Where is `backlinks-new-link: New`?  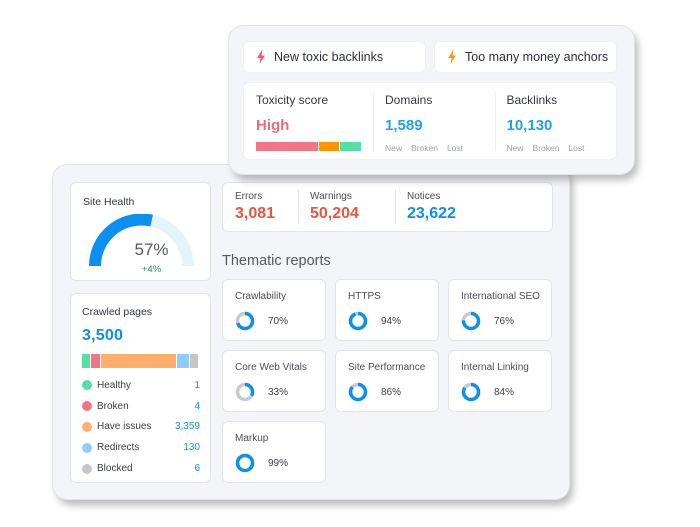
backlinks-new-link: New is located at coordinates (515, 148).